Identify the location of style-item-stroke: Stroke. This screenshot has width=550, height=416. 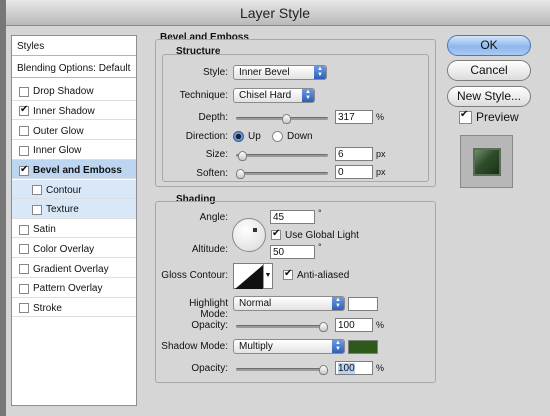
(74, 308).